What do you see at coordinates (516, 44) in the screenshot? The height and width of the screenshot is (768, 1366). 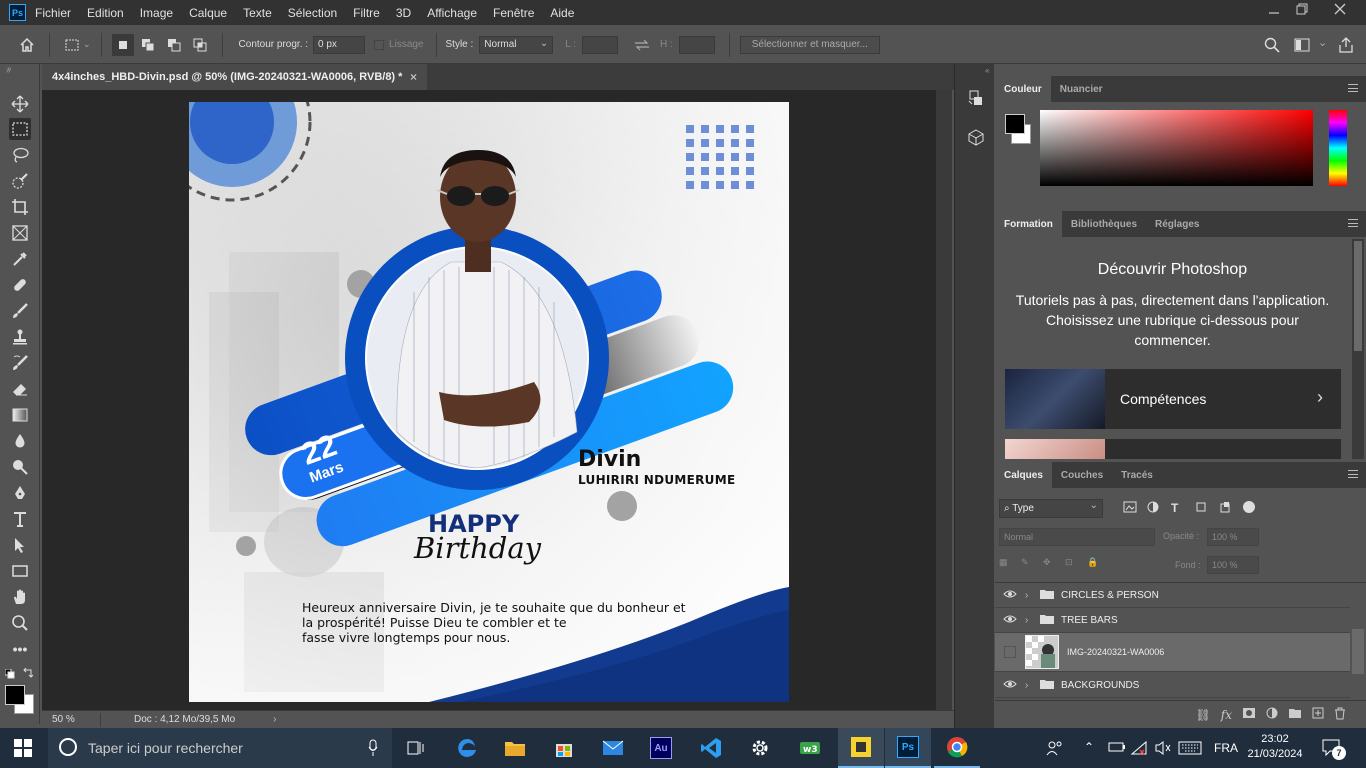 I see `style-select: Normal ⌄` at bounding box center [516, 44].